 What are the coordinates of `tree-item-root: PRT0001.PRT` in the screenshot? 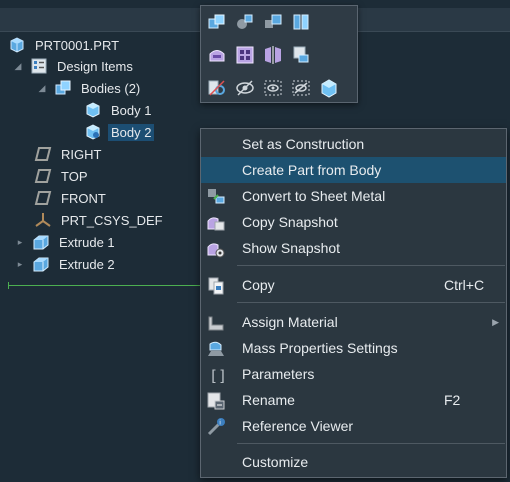 It's located at (65, 45).